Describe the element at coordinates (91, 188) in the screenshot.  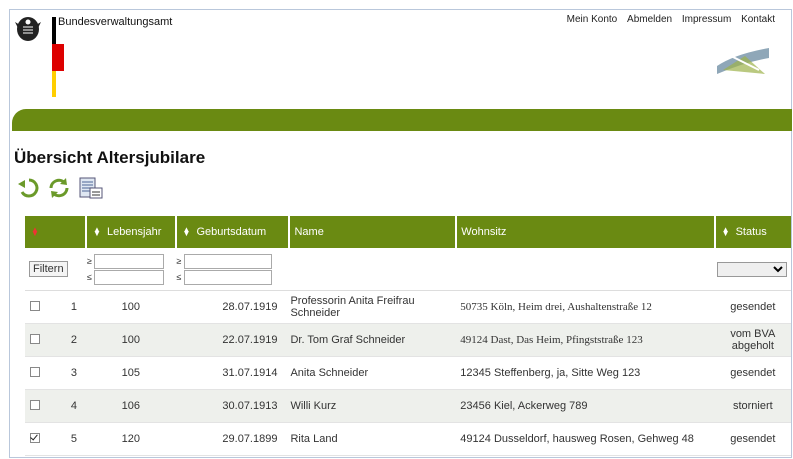
I see `report-icon` at that location.